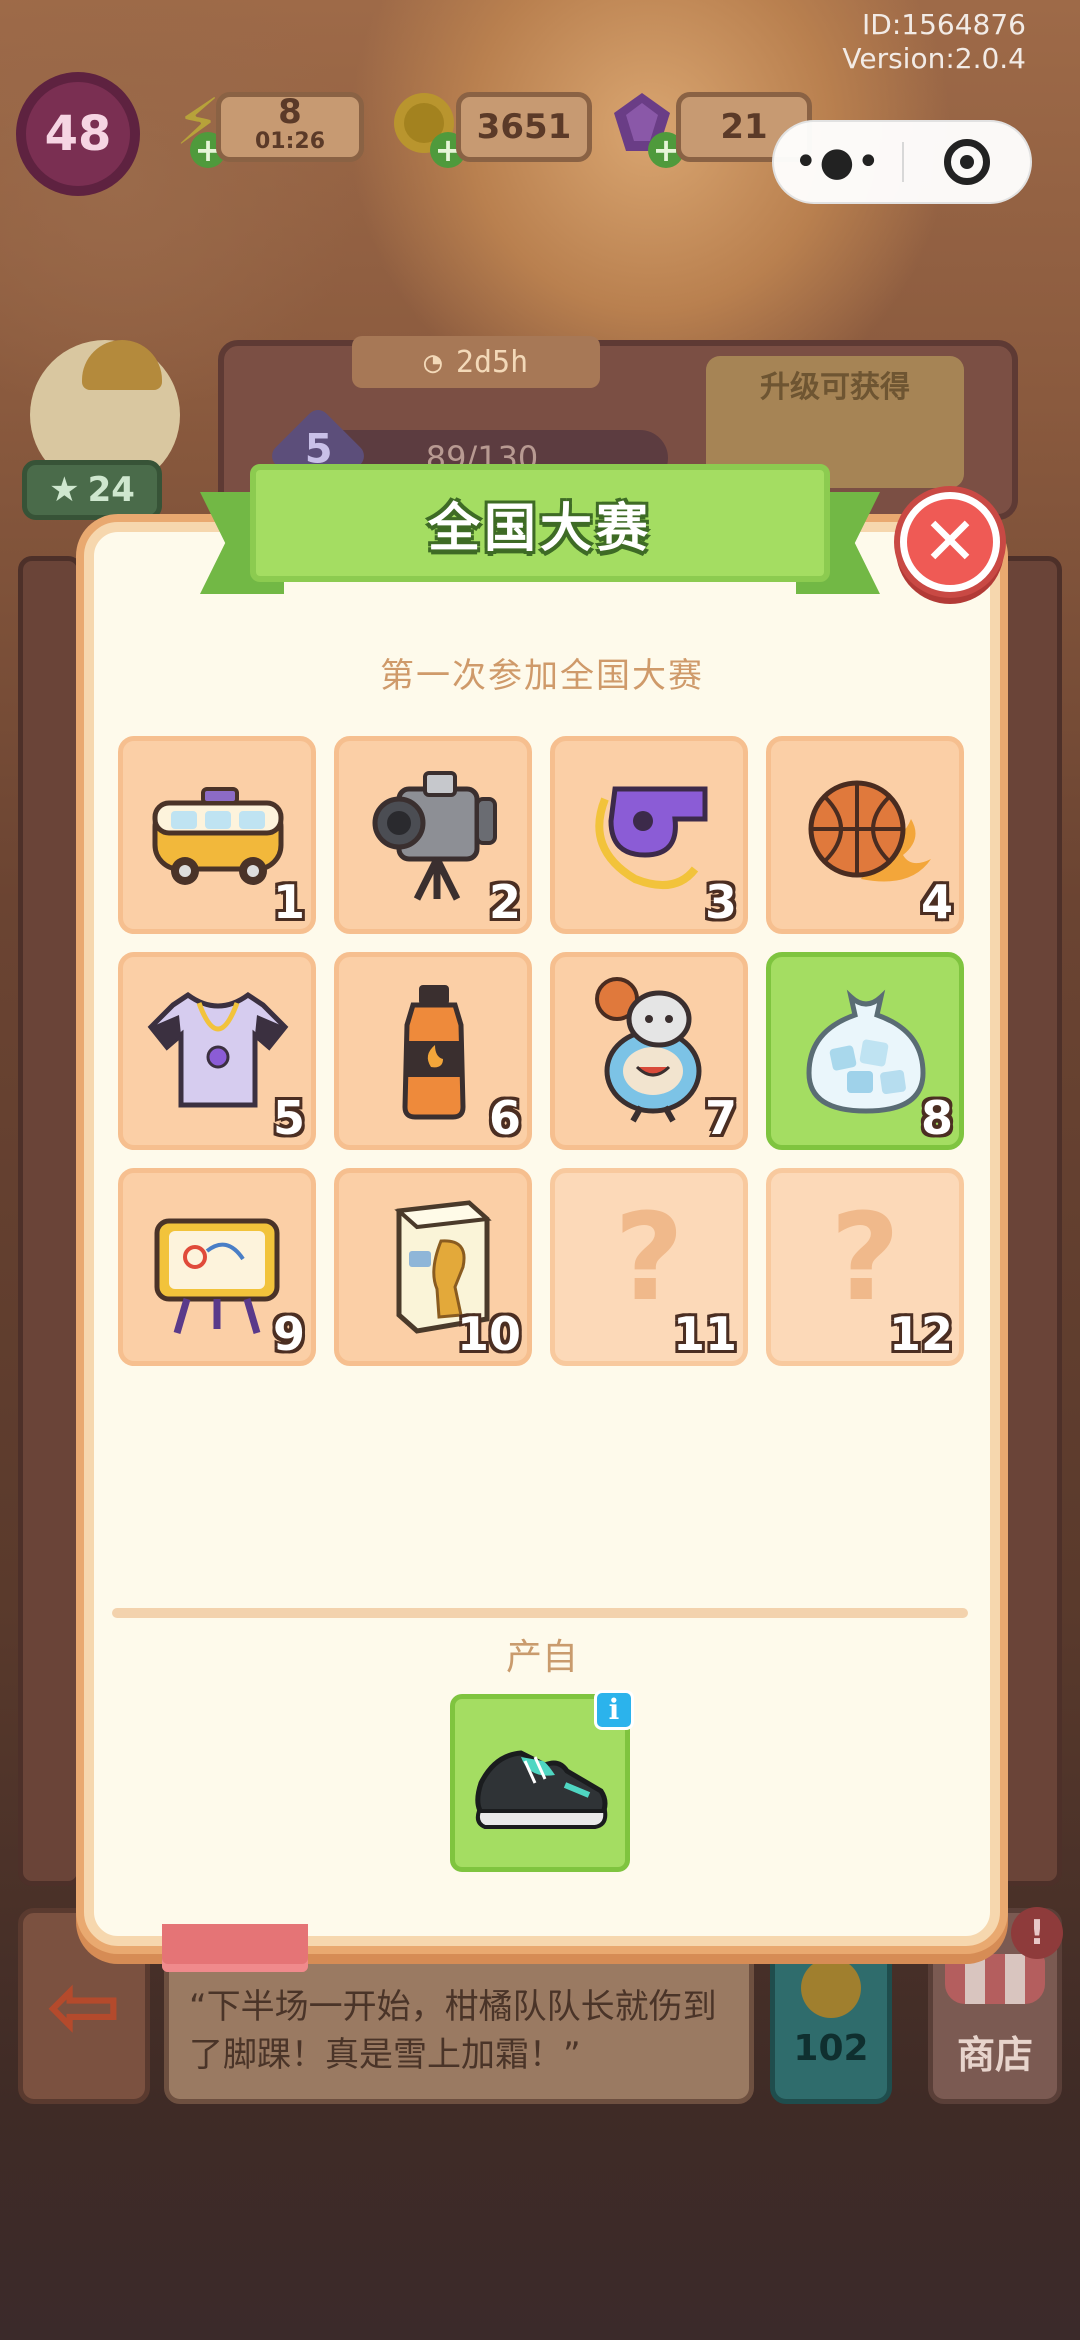  I want to click on item-number: 6, so click(504, 1118).